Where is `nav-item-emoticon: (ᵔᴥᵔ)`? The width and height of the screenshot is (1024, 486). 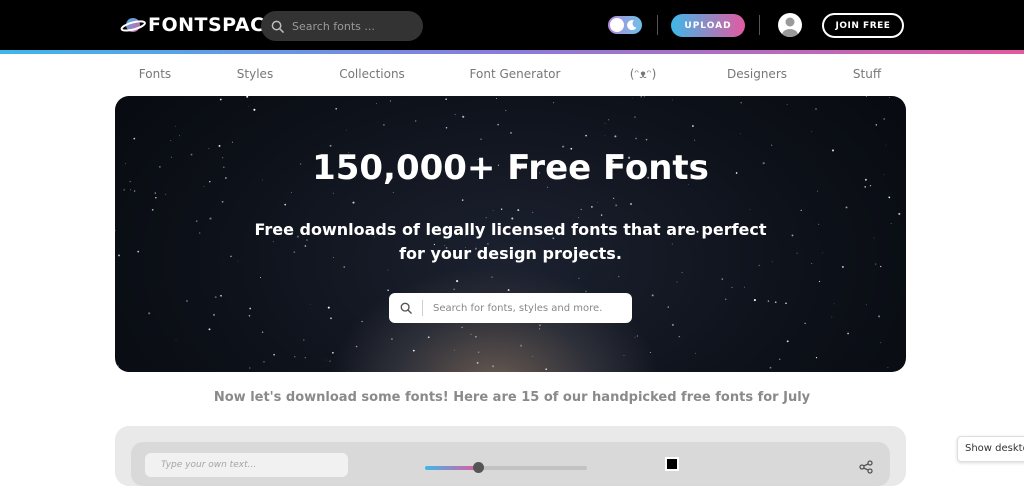 nav-item-emoticon: (ᵔᴥᵔ) is located at coordinates (643, 74).